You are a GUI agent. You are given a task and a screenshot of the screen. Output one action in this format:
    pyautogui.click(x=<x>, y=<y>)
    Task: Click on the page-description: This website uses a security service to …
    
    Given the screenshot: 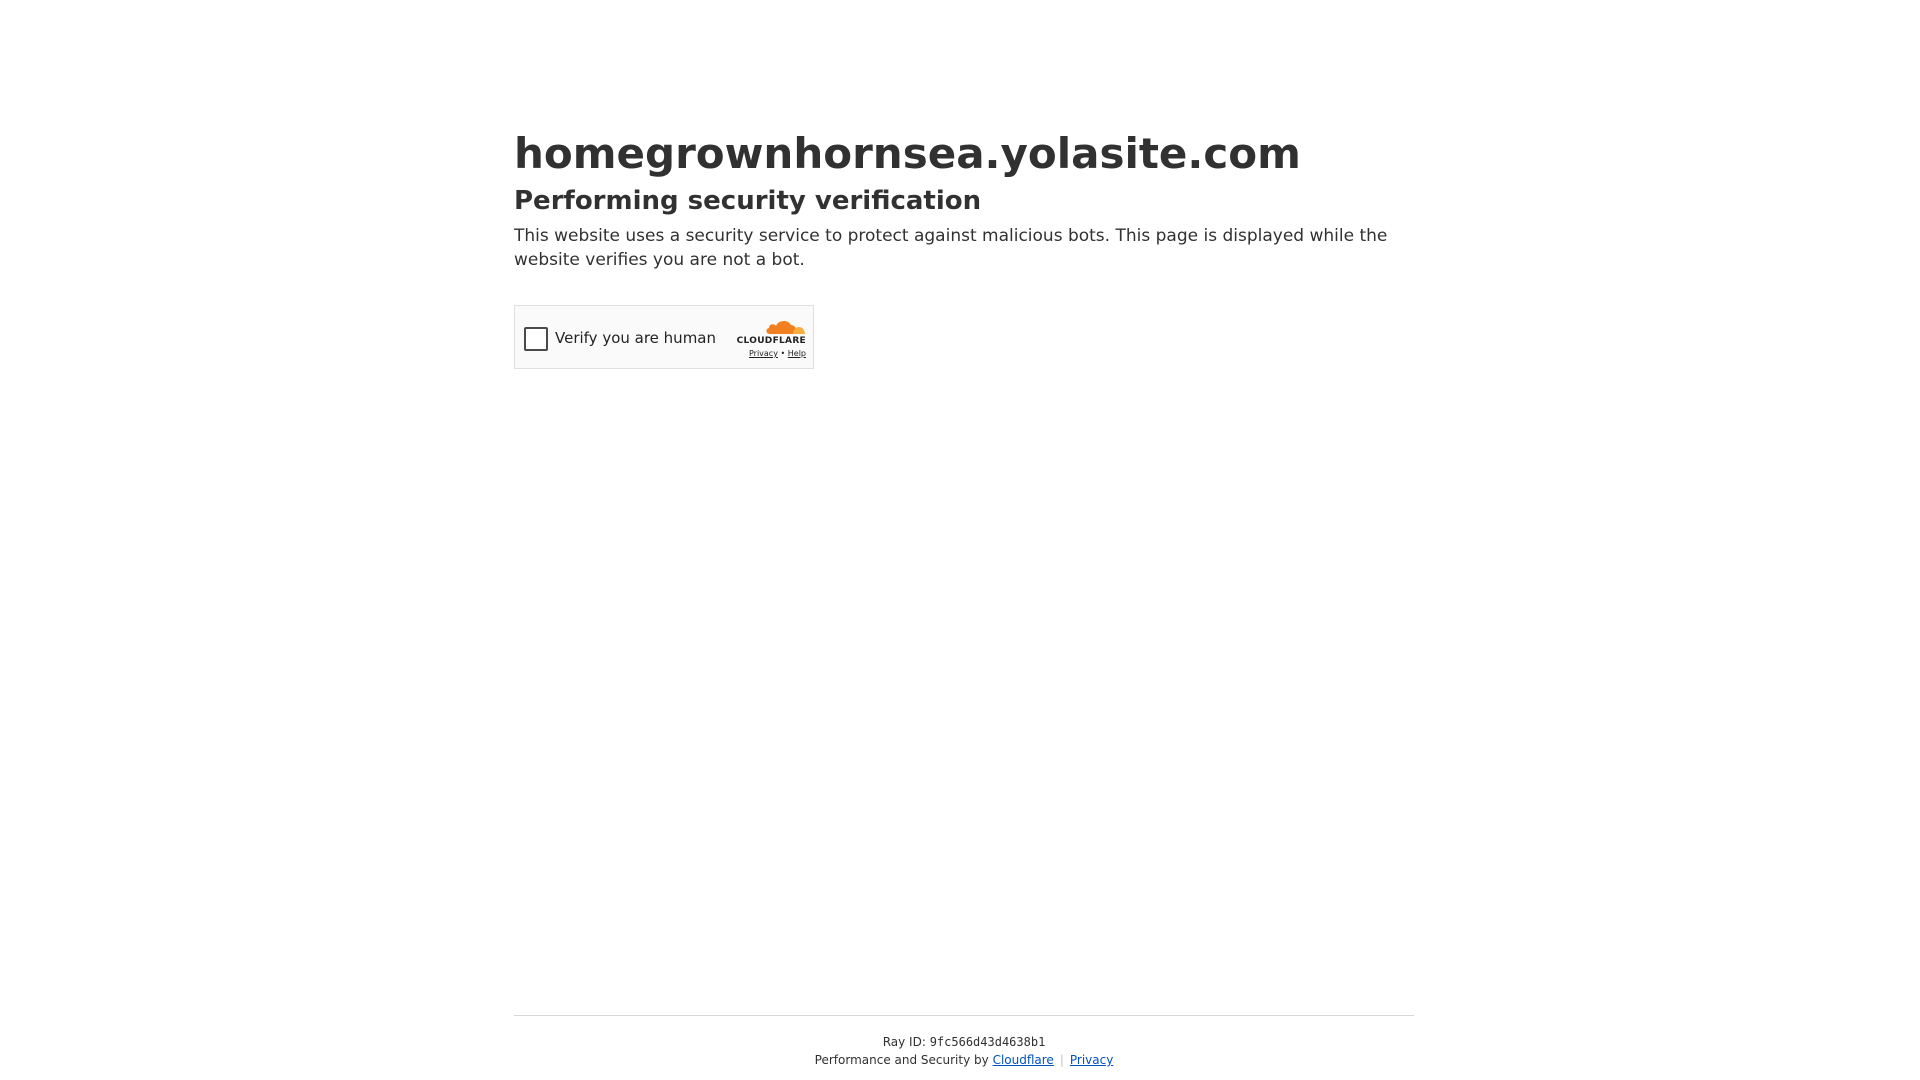 What is the action you would take?
    pyautogui.click(x=951, y=248)
    